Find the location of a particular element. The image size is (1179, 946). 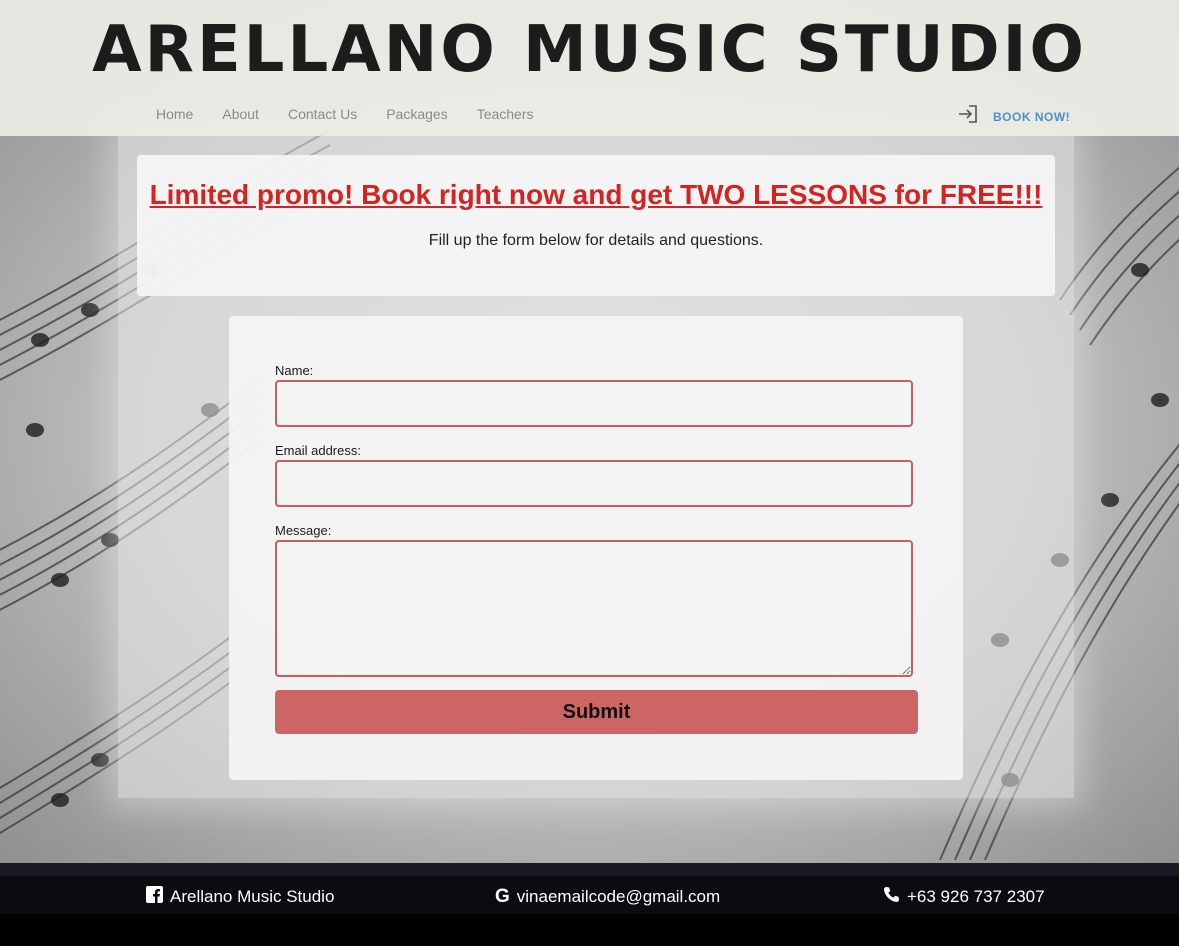

footer-divider is located at coordinates (589, 869).